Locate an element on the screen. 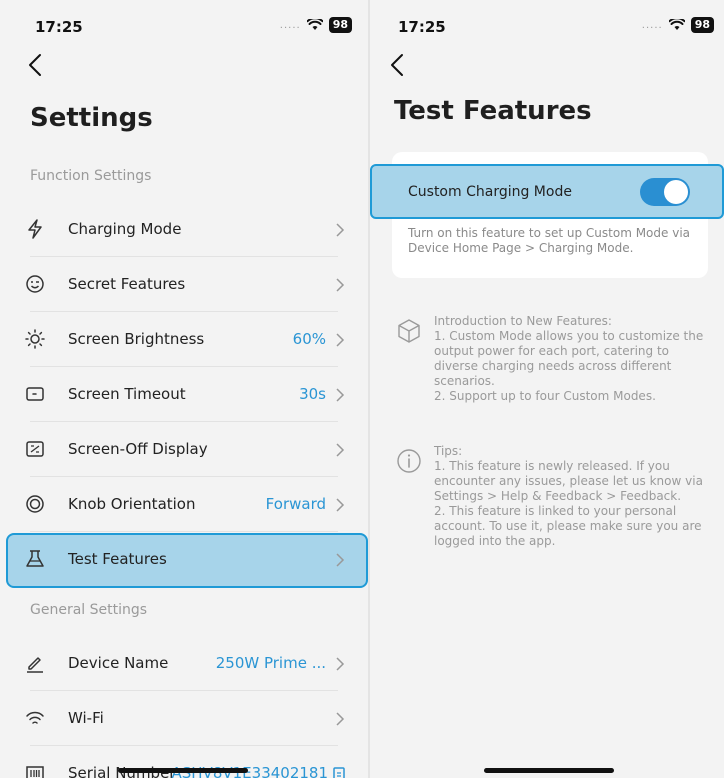 The width and height of the screenshot is (724, 778). row-knob-orientation: Knob Orientation Forward is located at coordinates (184, 504).